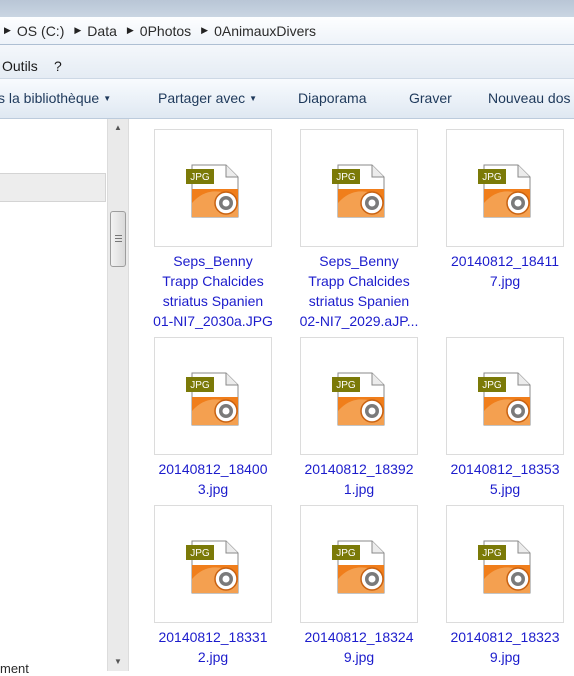 The width and height of the screenshot is (574, 676). I want to click on file-name-line: 20140812_18324, so click(359, 637).